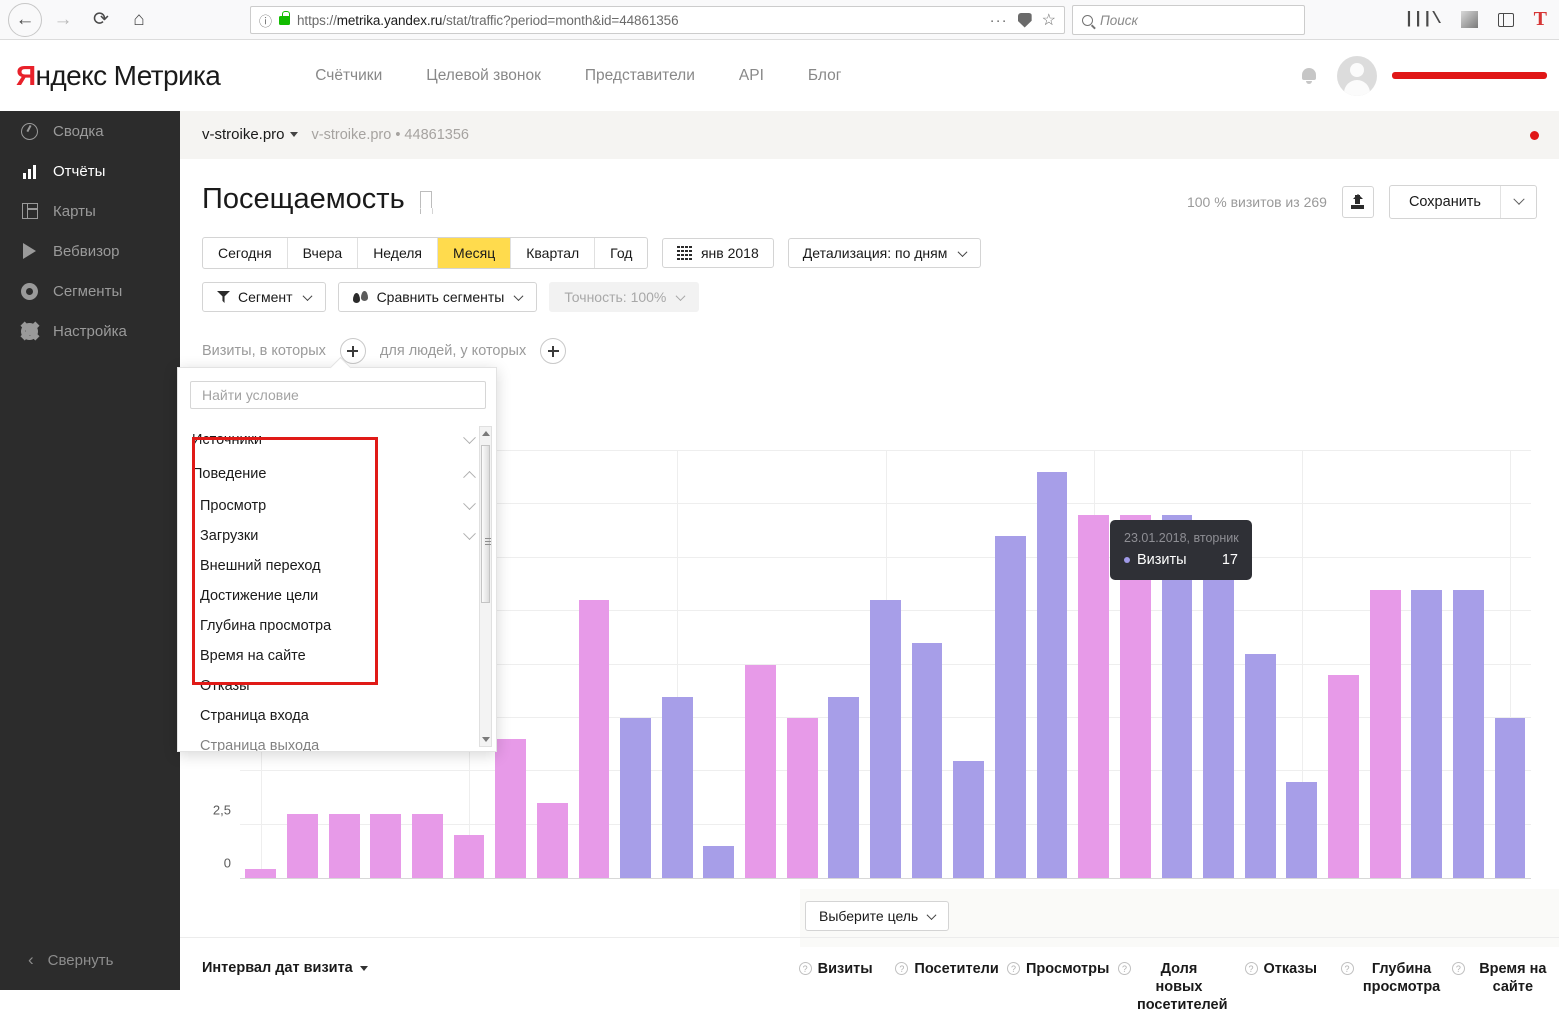 This screenshot has height=1014, width=1559. I want to click on yandex-metrika-logo: Яндекс Метрика, so click(118, 76).